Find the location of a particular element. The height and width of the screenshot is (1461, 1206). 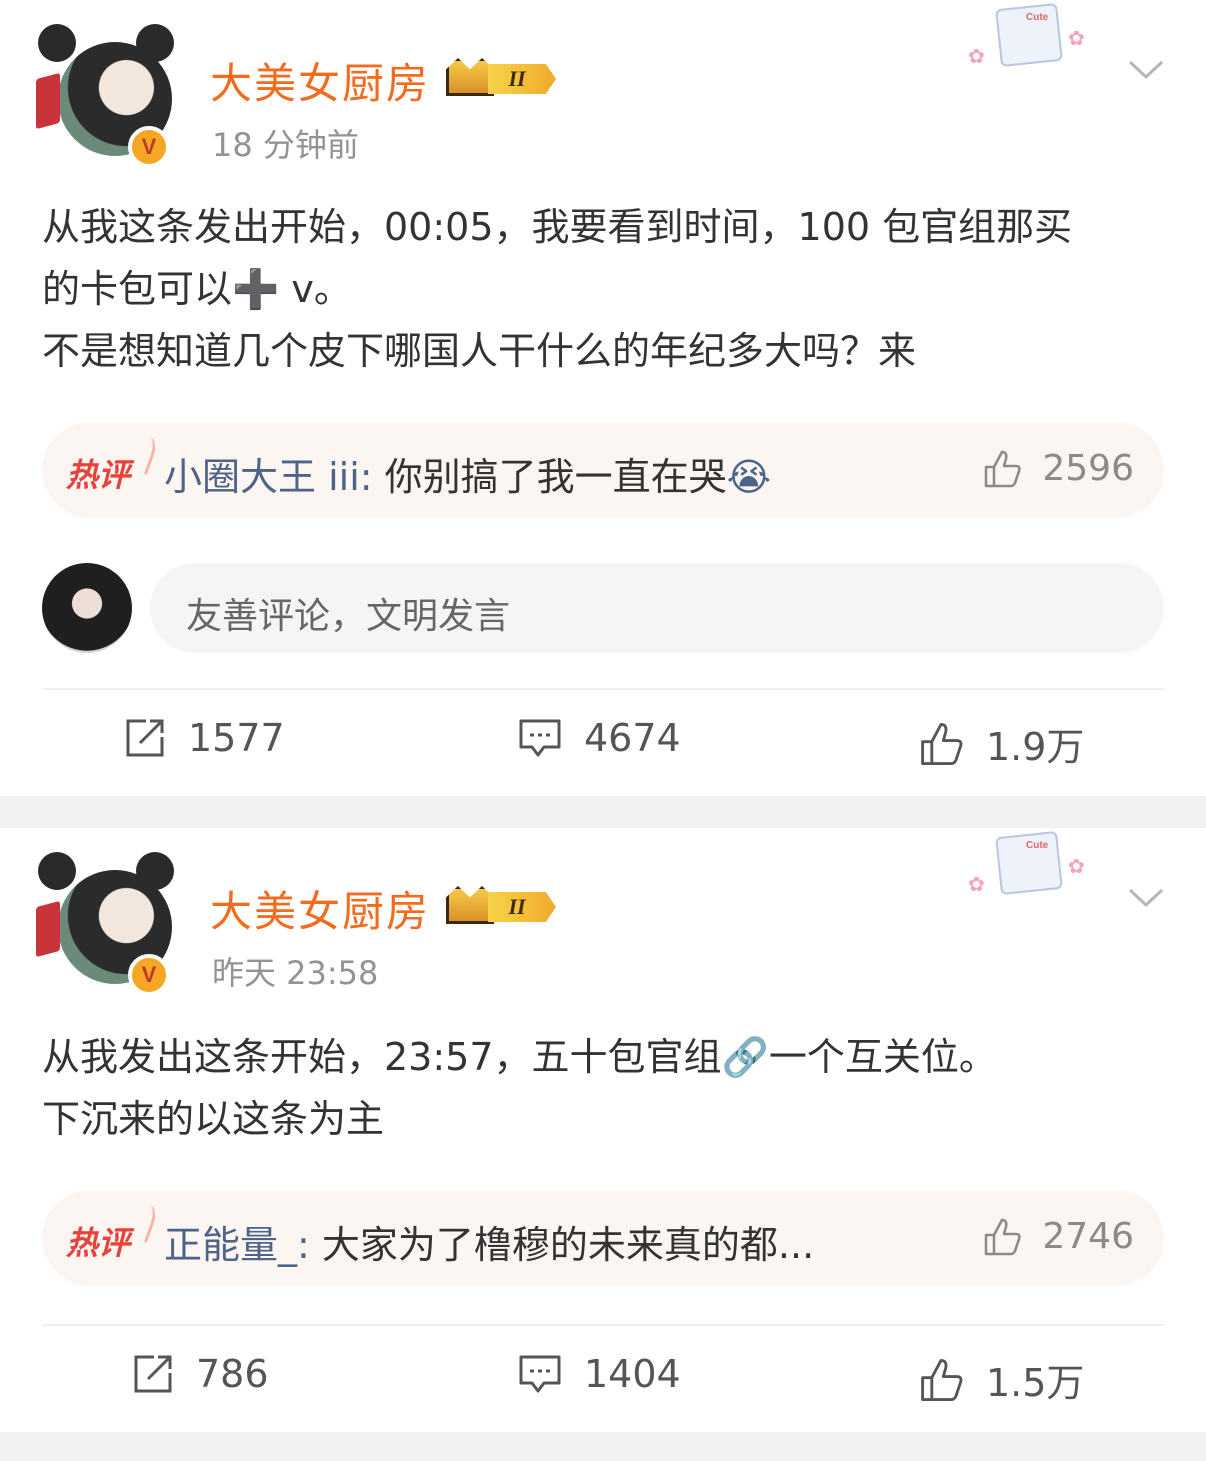

current-user-avatar is located at coordinates (87, 608).